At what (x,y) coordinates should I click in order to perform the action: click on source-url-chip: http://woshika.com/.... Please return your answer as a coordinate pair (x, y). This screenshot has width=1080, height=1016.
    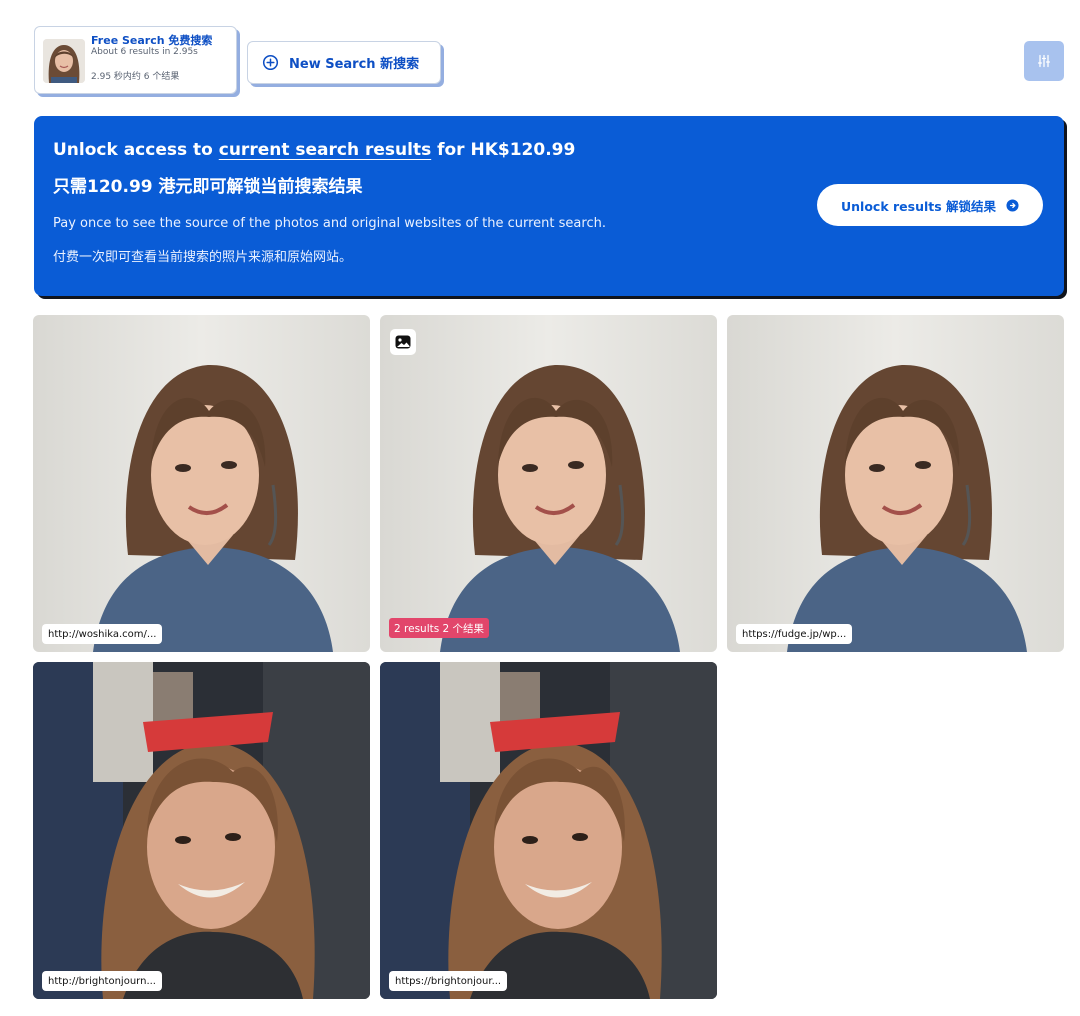
    Looking at the image, I should click on (102, 634).